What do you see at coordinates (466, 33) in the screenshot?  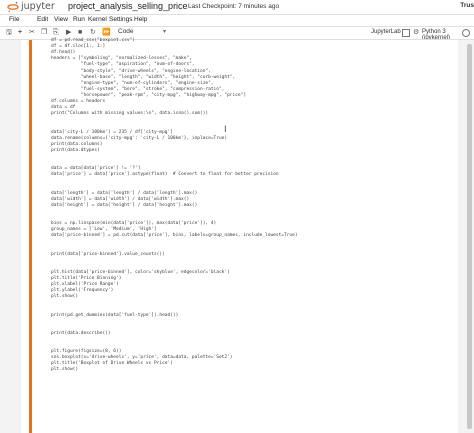 I see `kernel-status-icon` at bounding box center [466, 33].